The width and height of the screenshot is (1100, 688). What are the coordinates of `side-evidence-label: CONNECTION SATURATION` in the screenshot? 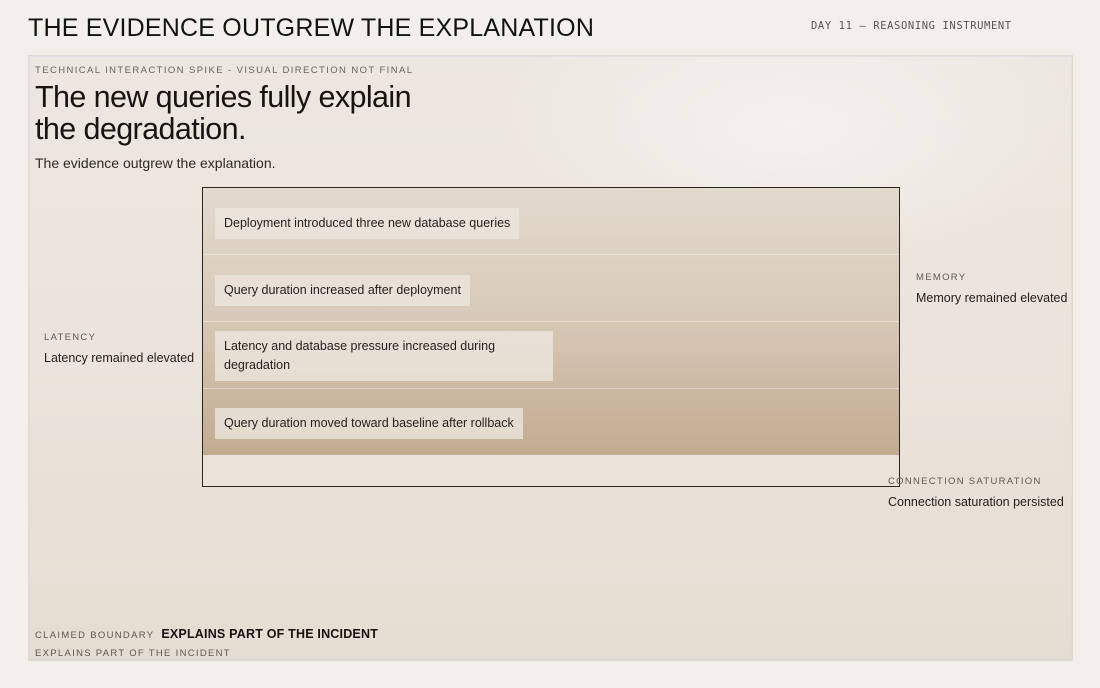 It's located at (965, 481).